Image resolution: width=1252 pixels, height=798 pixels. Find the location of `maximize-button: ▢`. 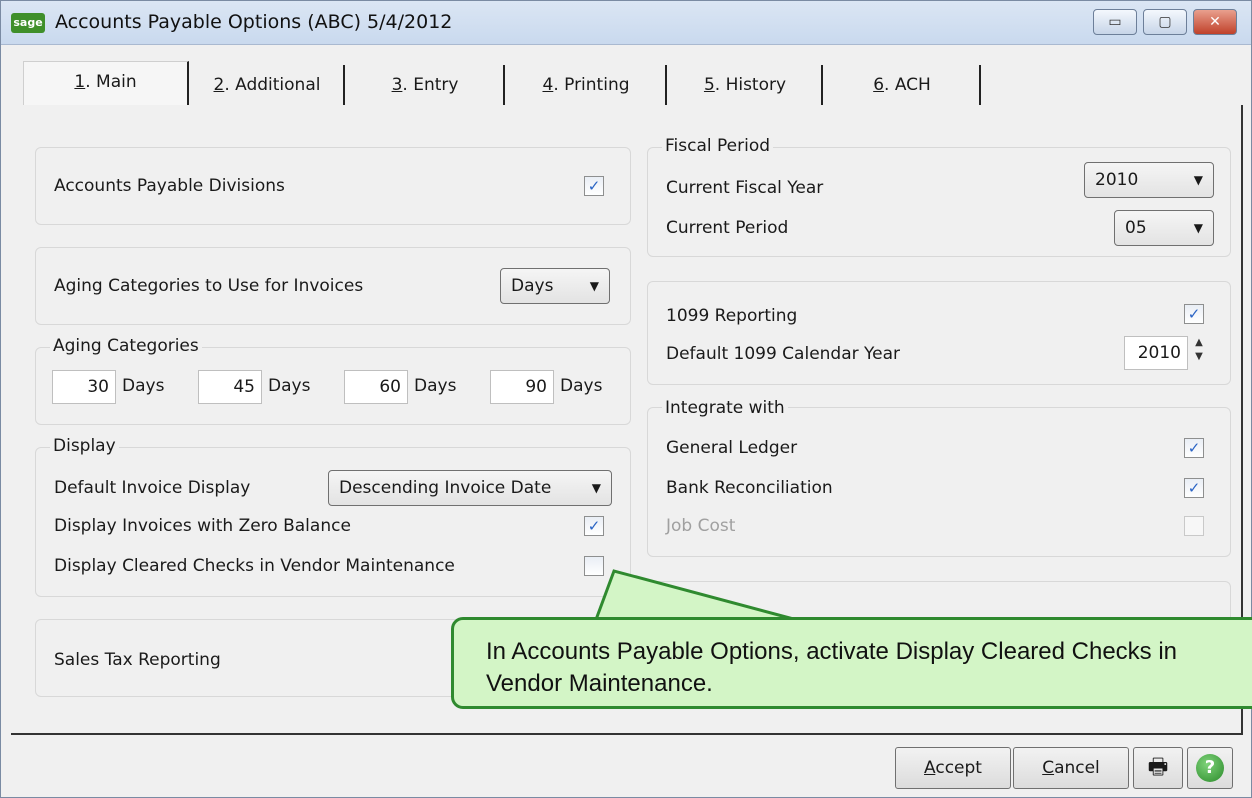

maximize-button: ▢ is located at coordinates (1165, 22).